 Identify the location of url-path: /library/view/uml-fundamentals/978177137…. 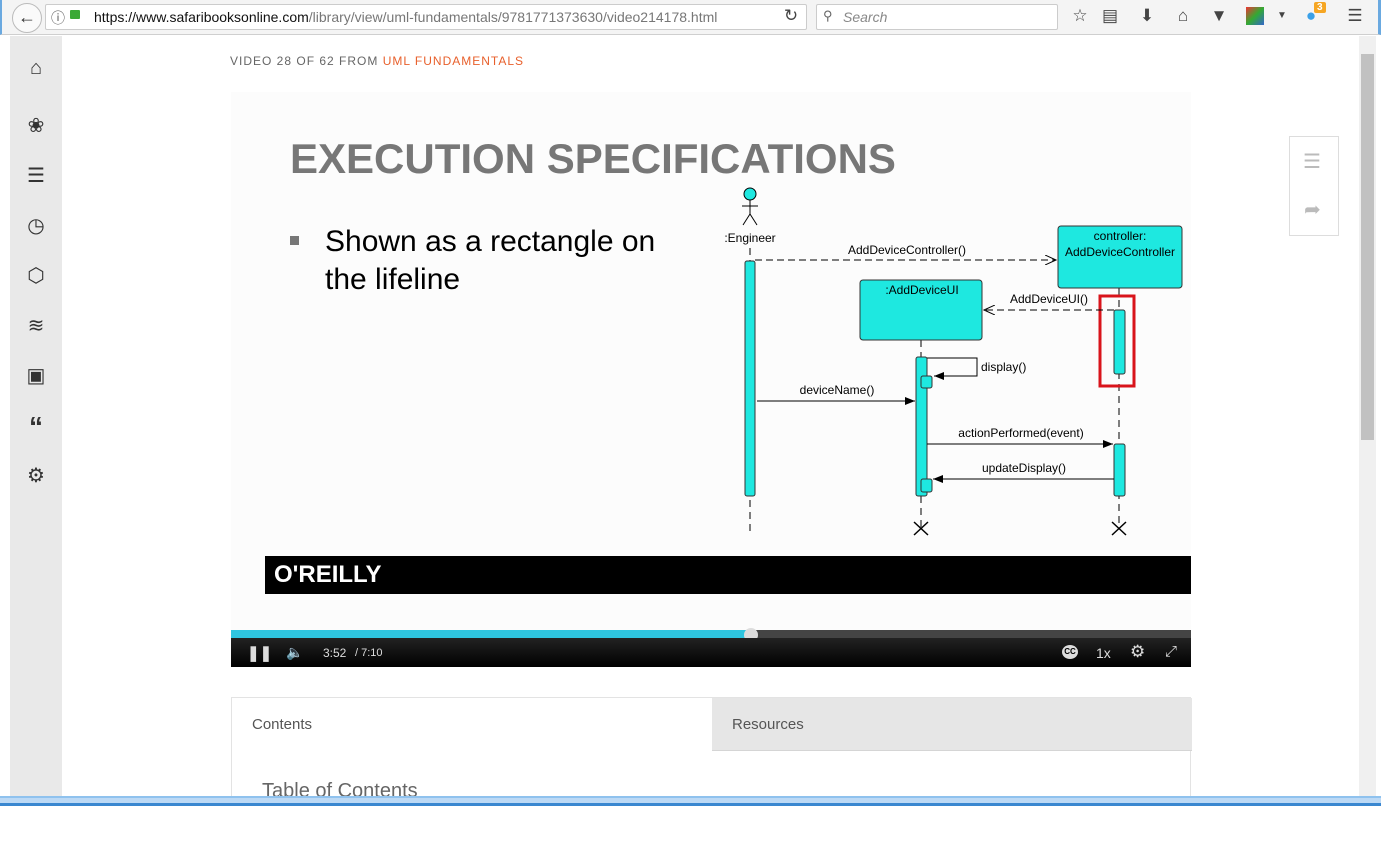
(513, 17).